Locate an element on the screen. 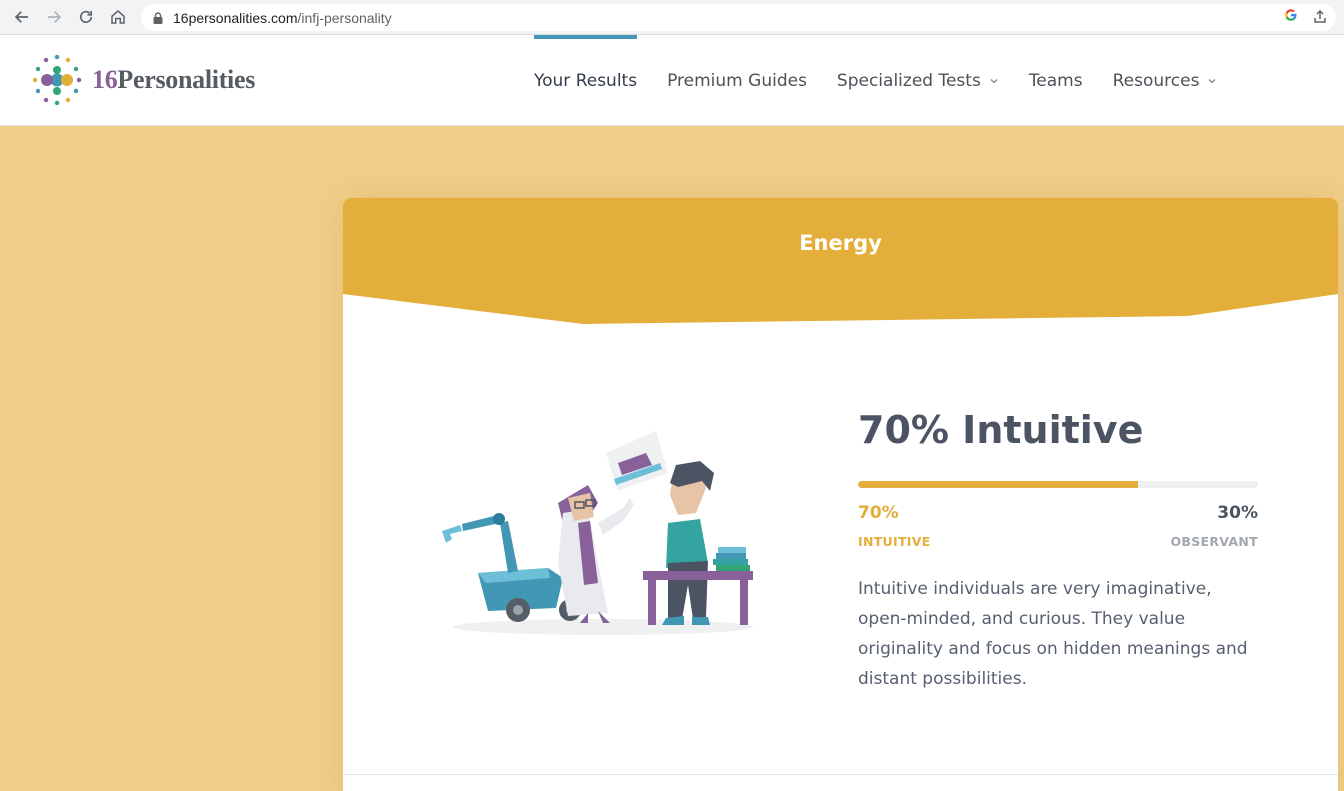  home-button is located at coordinates (118, 17).